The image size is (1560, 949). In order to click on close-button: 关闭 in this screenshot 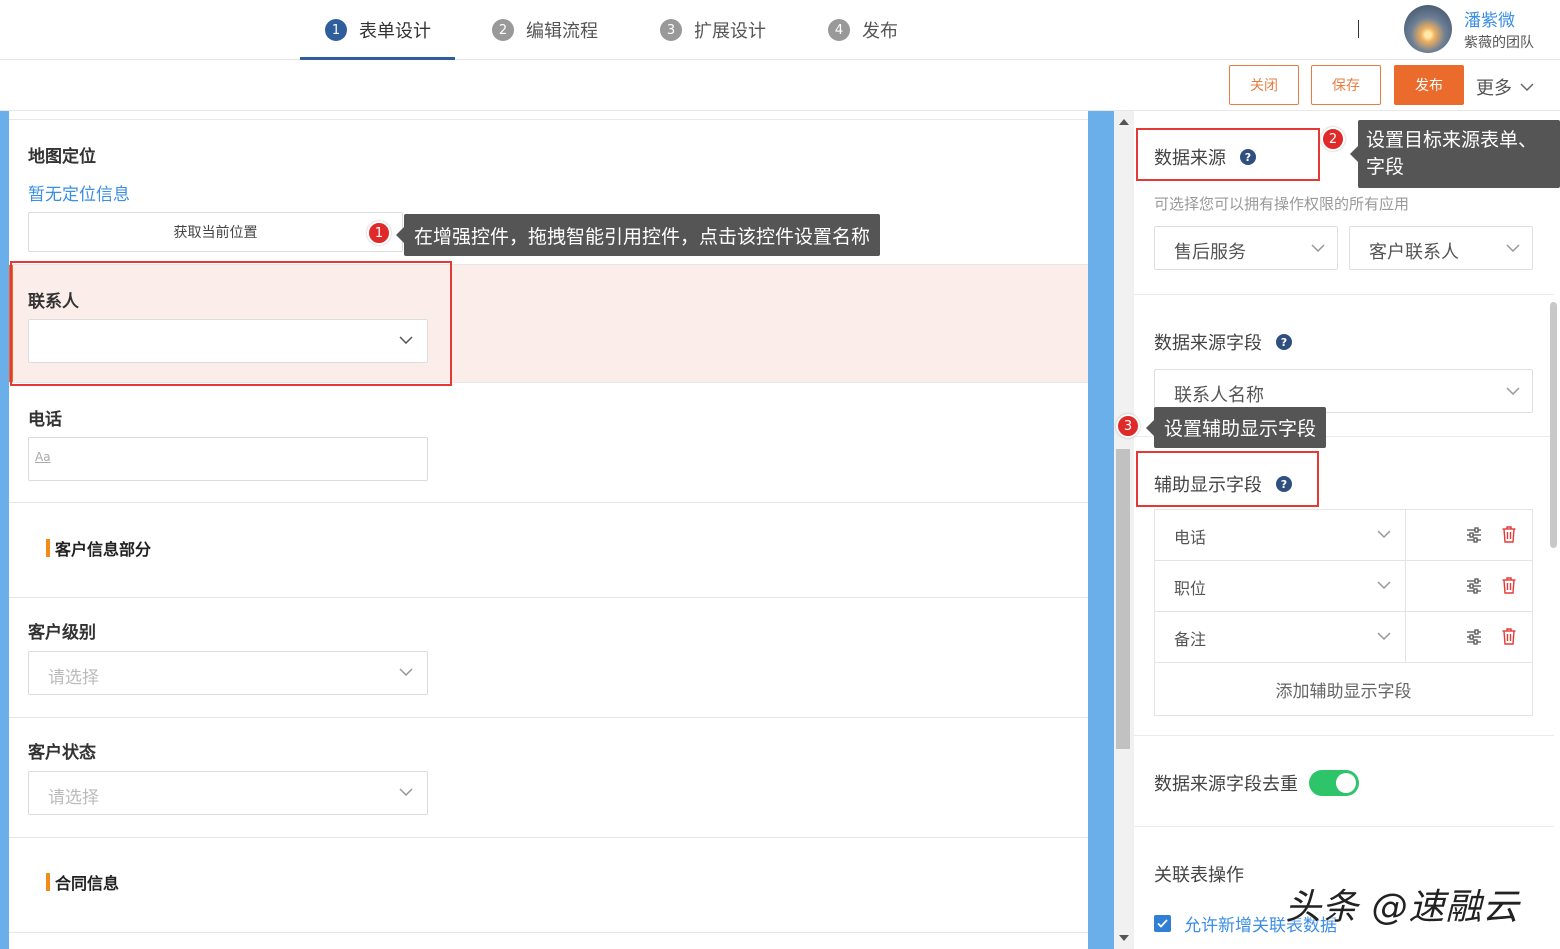, I will do `click(1264, 85)`.